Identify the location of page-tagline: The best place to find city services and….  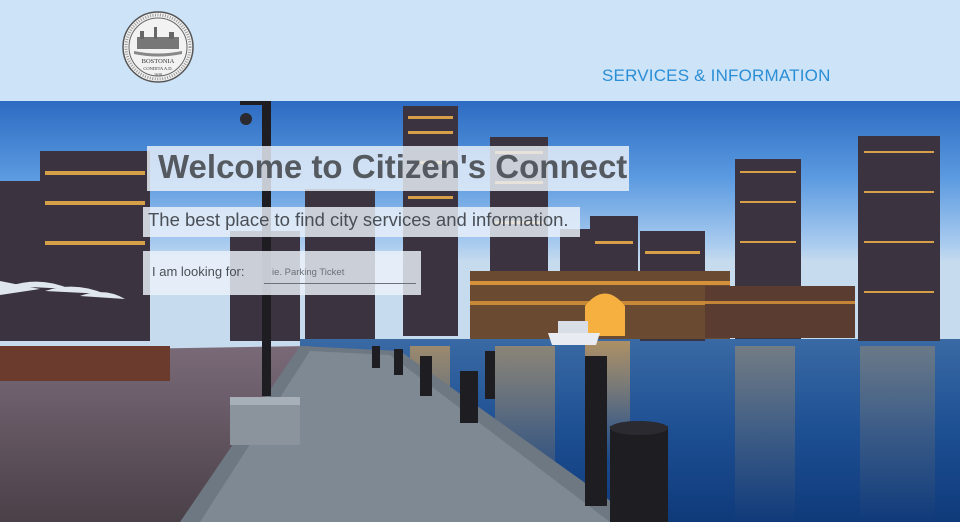
(358, 219).